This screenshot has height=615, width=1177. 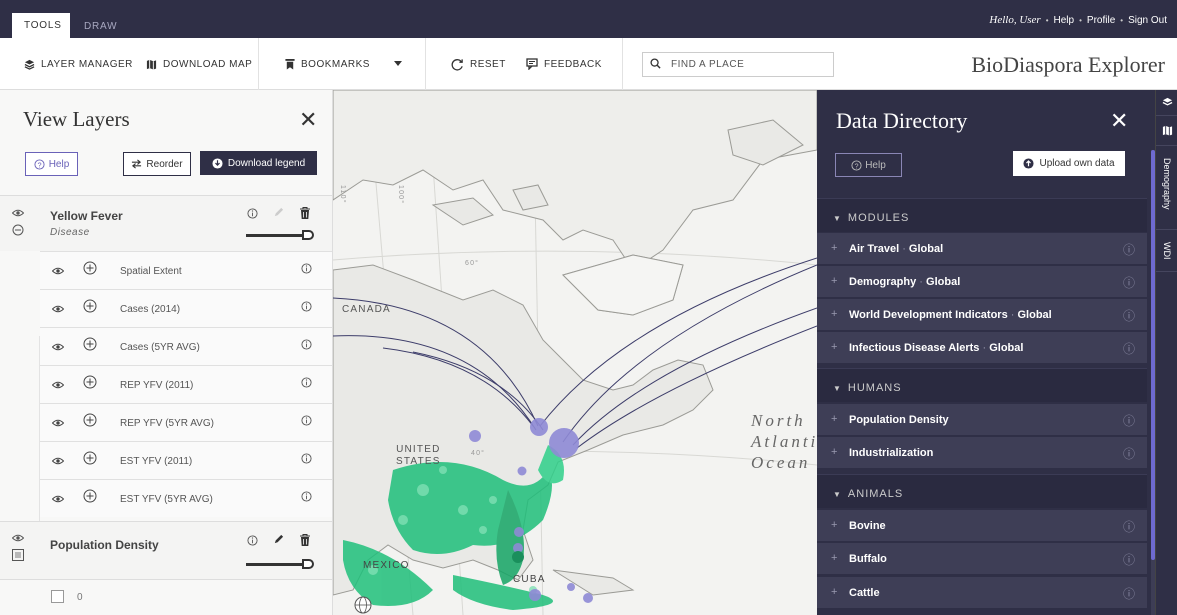 I want to click on reset-button: RESET, so click(x=478, y=64).